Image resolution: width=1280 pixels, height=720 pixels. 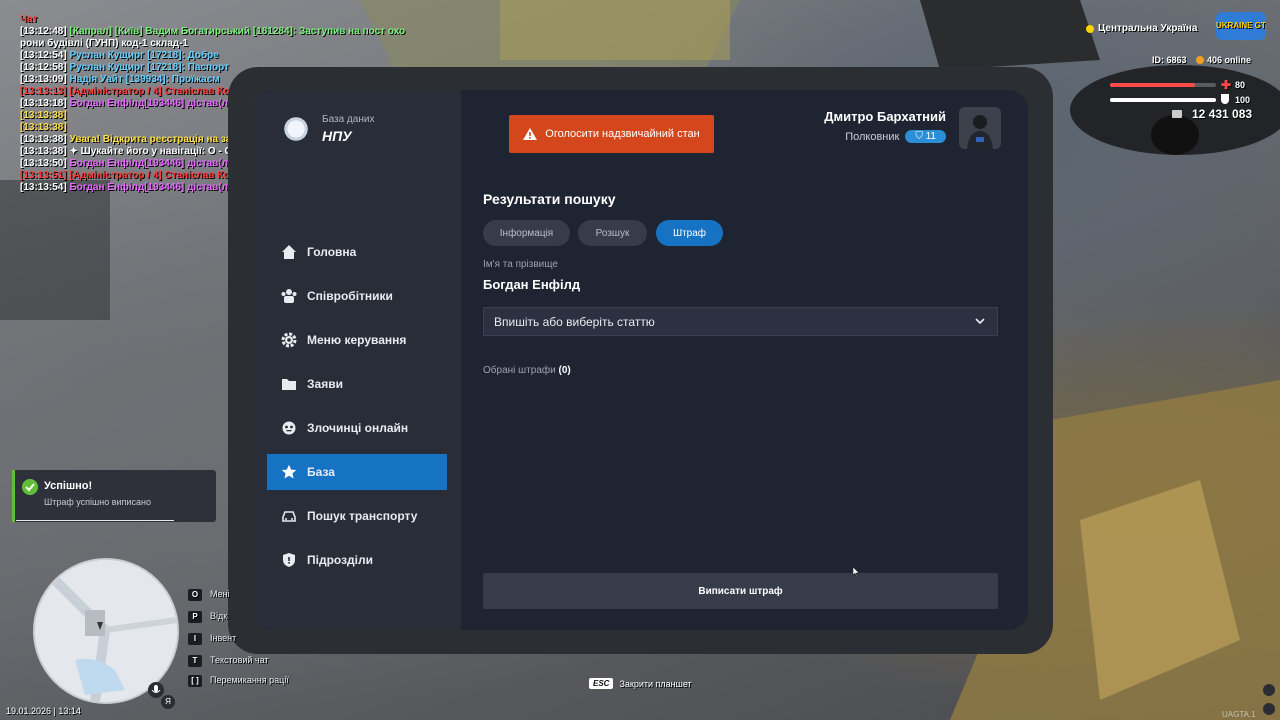 I want to click on police-emblem-icon, so click(x=296, y=129).